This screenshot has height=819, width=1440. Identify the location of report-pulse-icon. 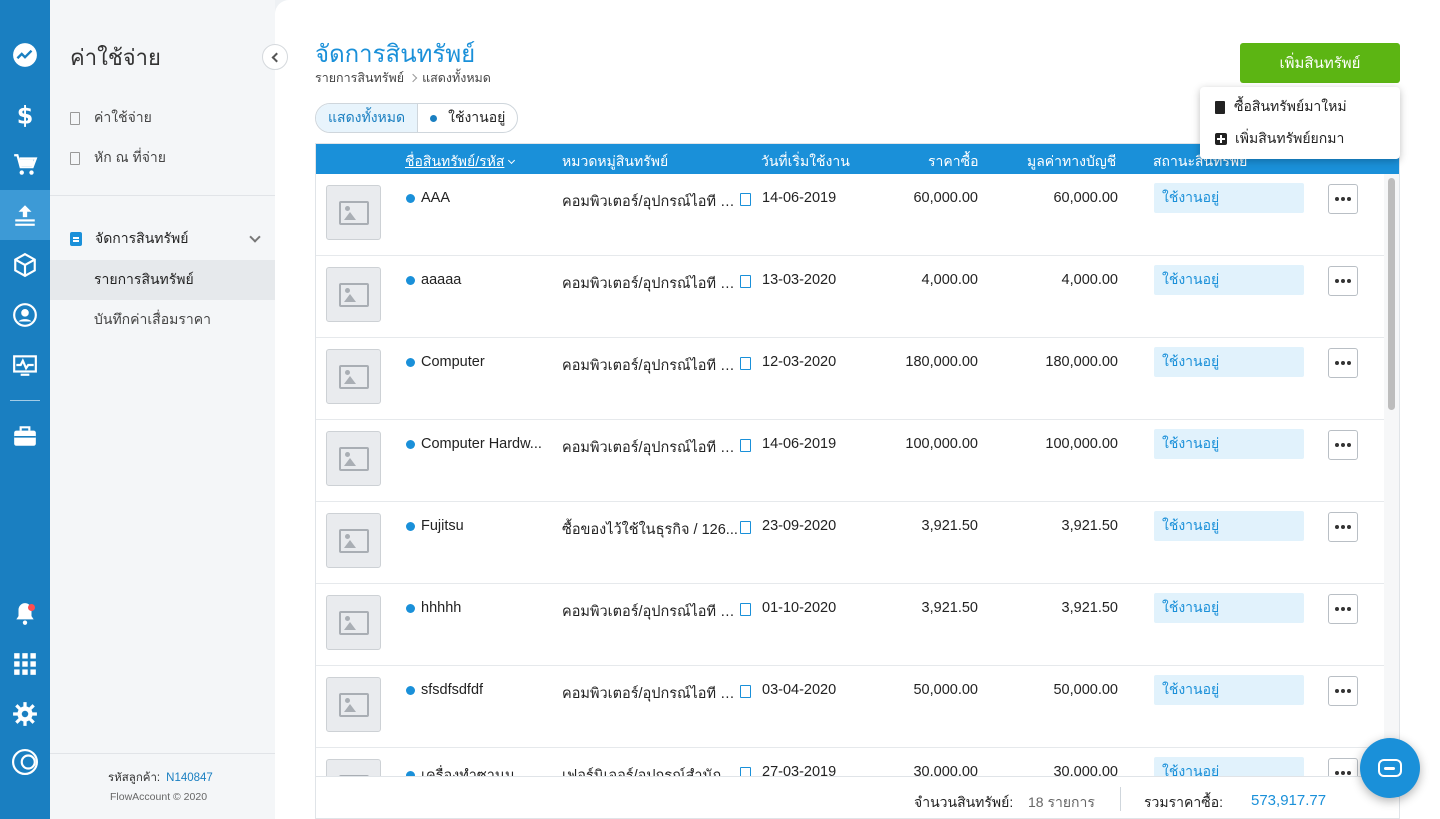
(25, 365).